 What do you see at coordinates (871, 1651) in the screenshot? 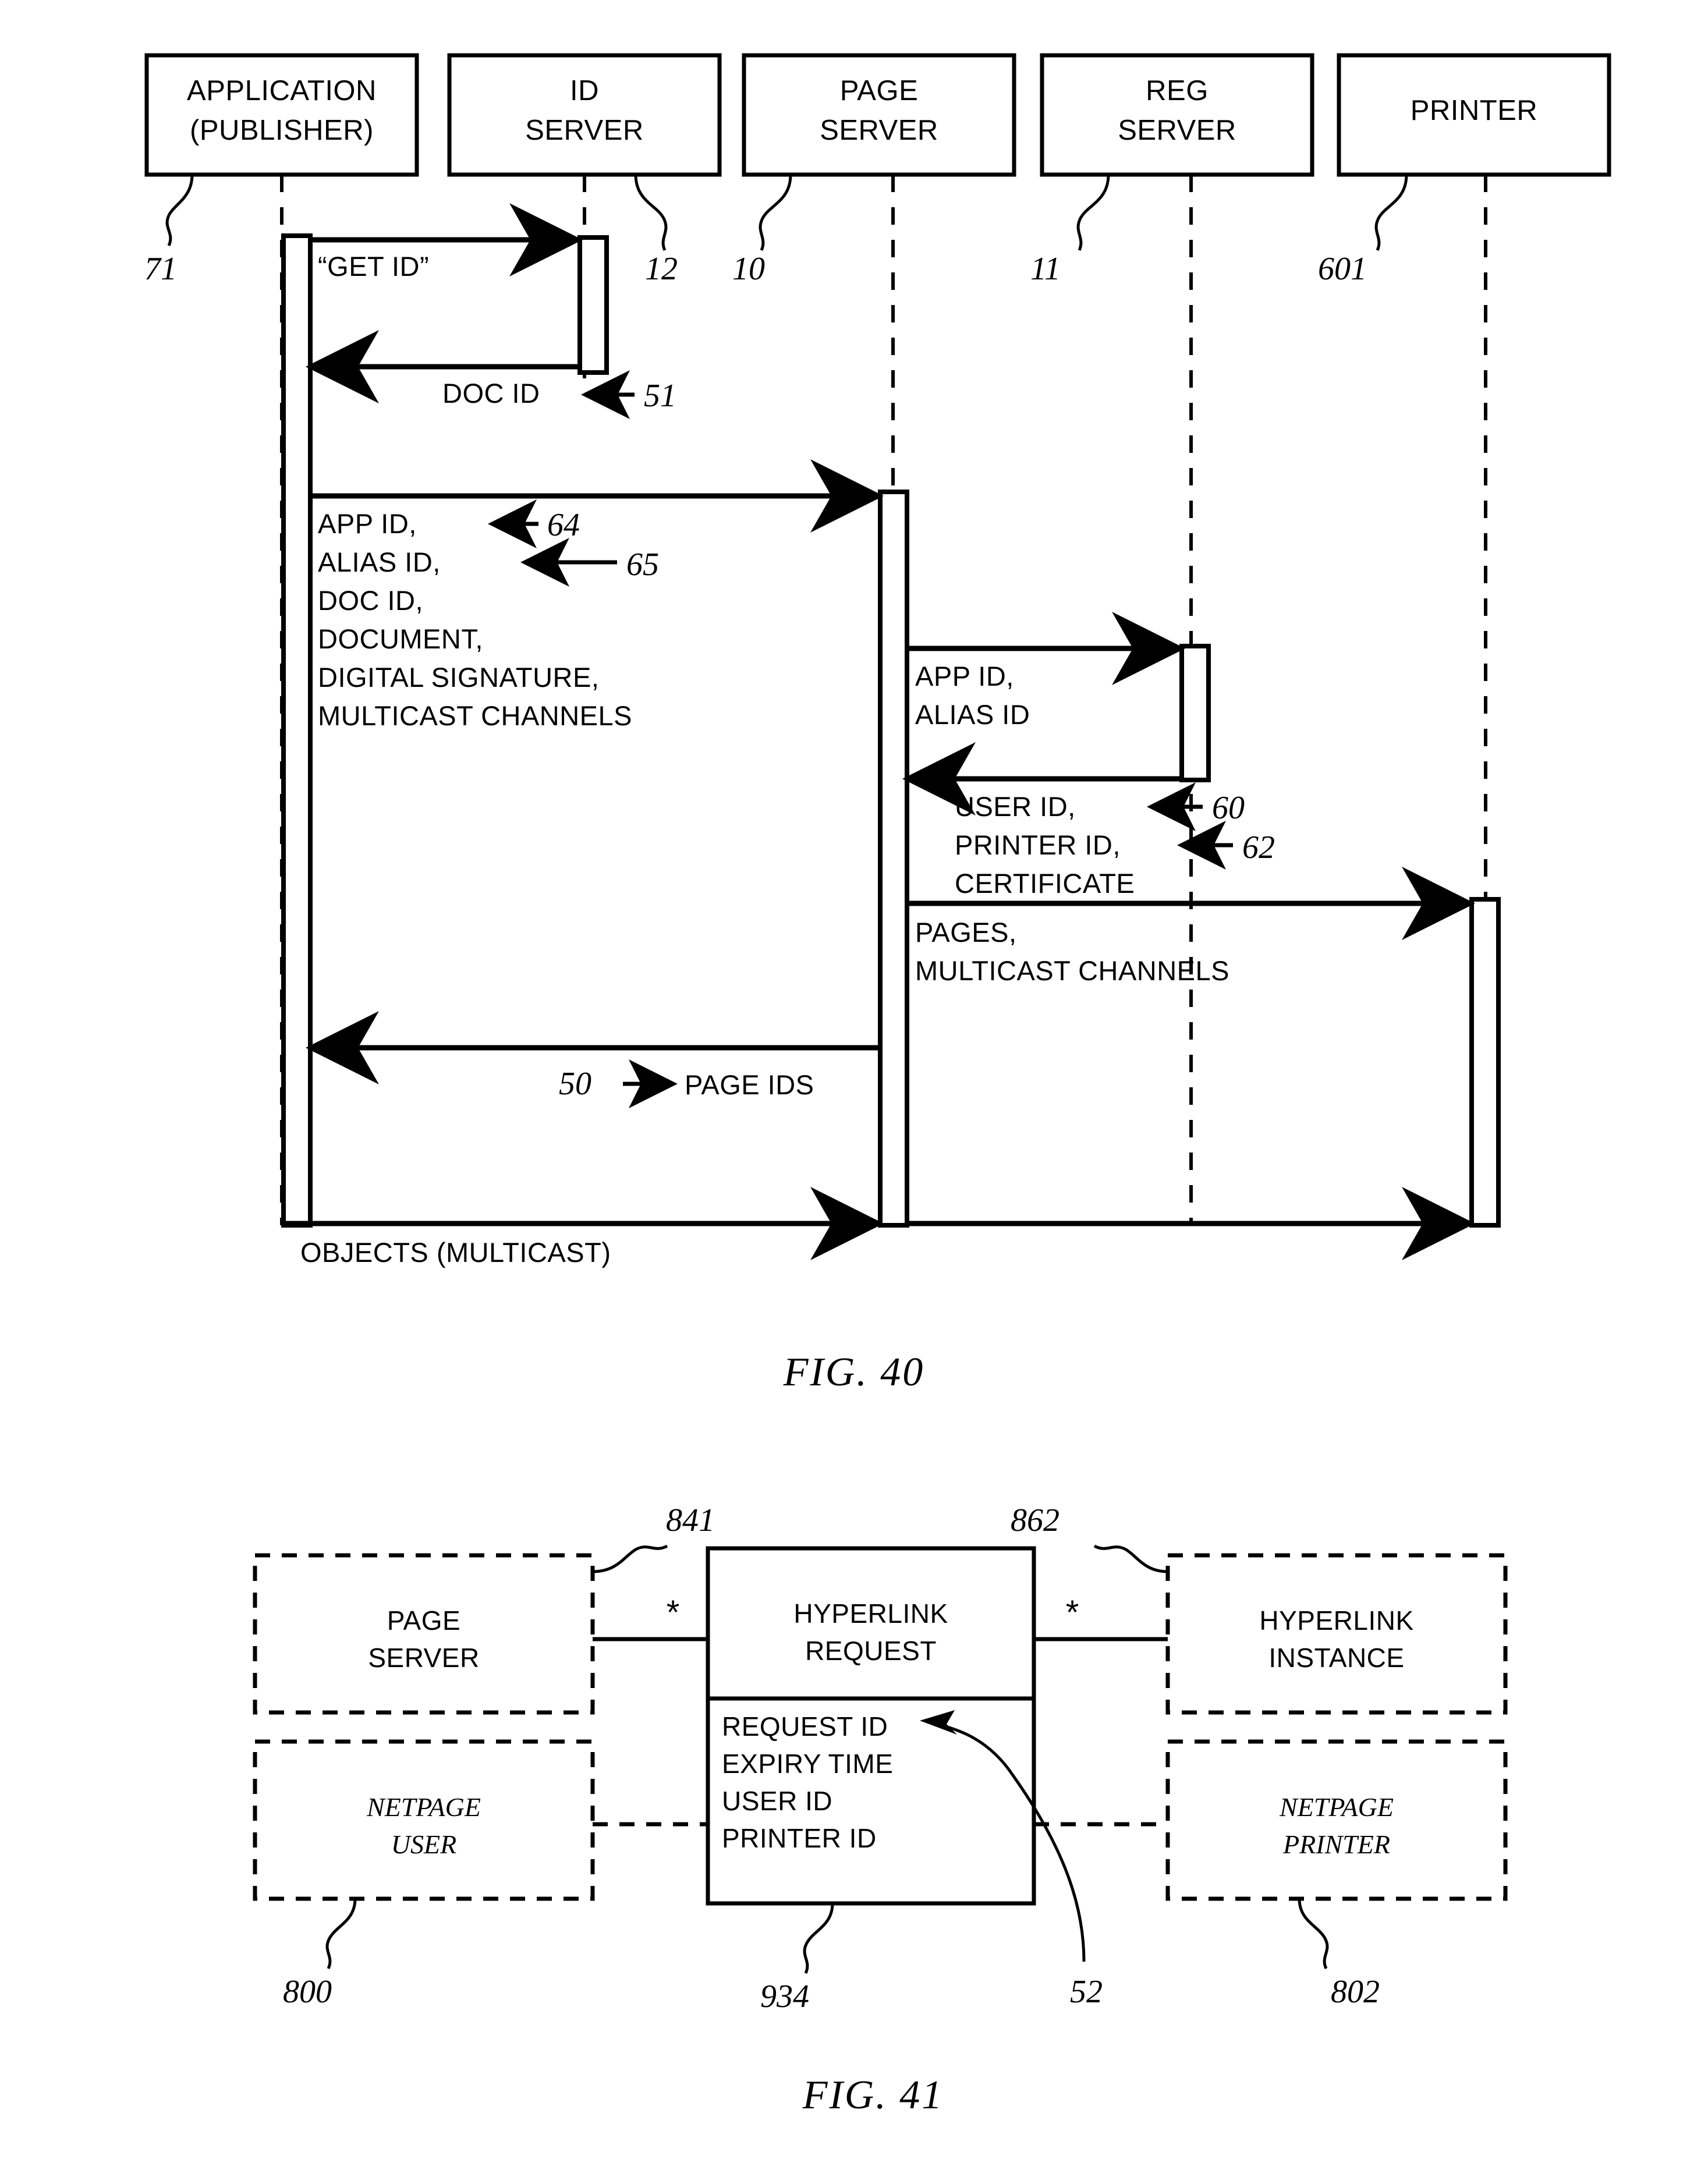
I see `fig41-label-hyperlink-request-line2: REQUEST` at bounding box center [871, 1651].